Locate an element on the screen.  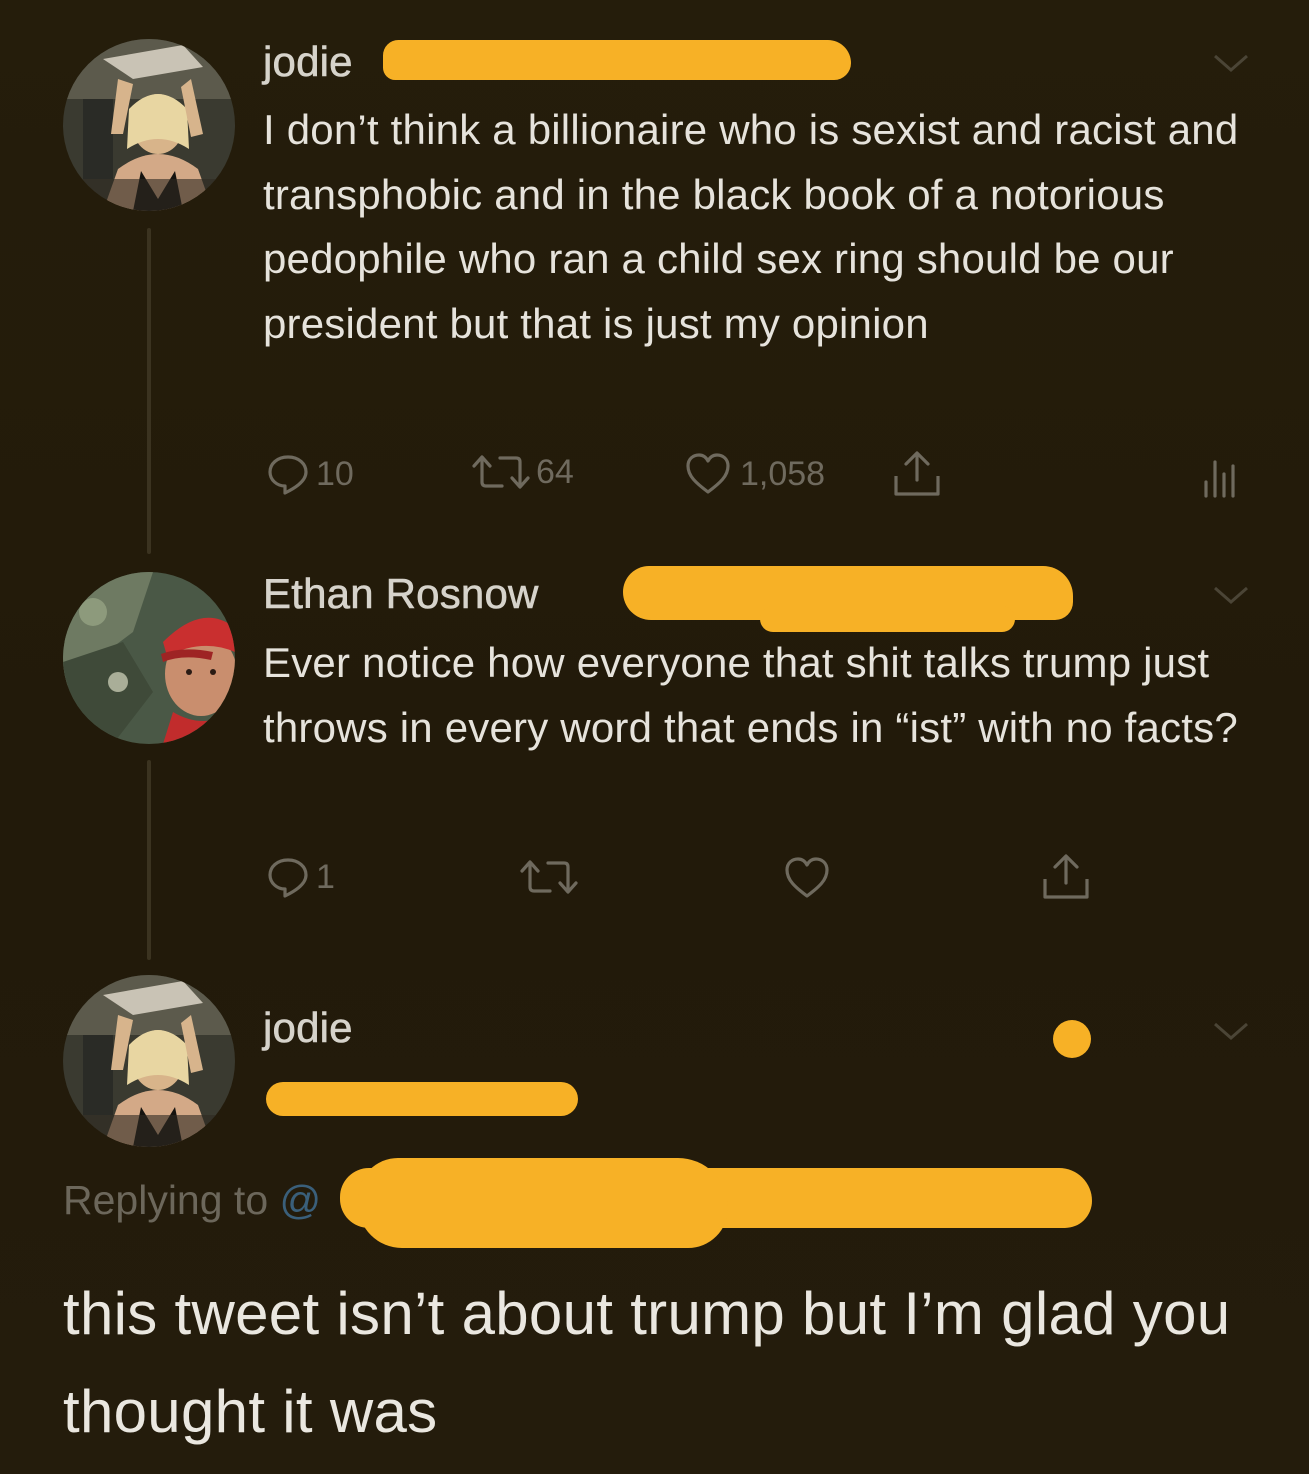
reply-button: 1 is located at coordinates (300, 877).